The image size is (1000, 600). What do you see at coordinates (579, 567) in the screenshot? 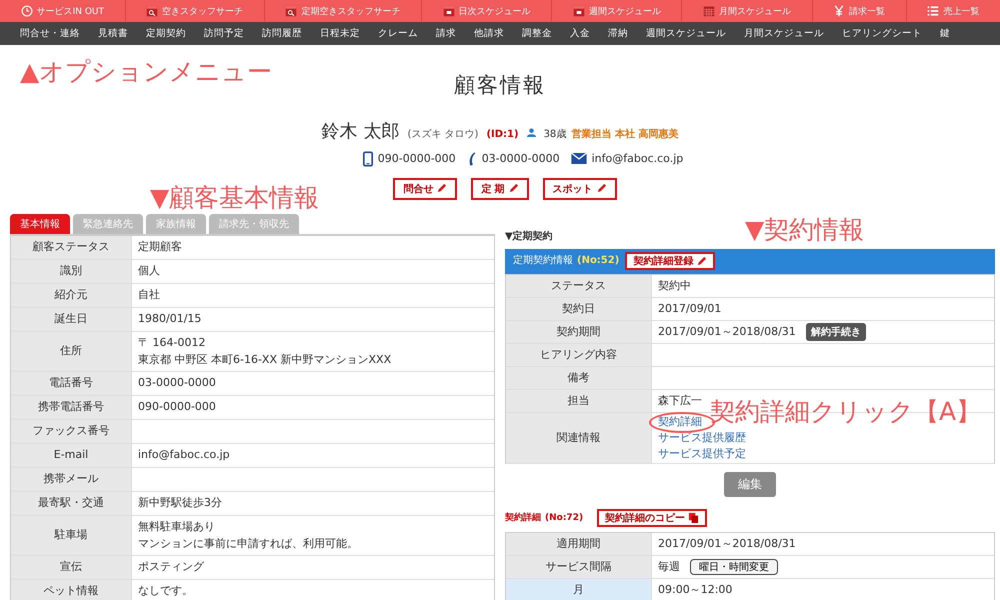
I see `field-label: サービス間隔` at bounding box center [579, 567].